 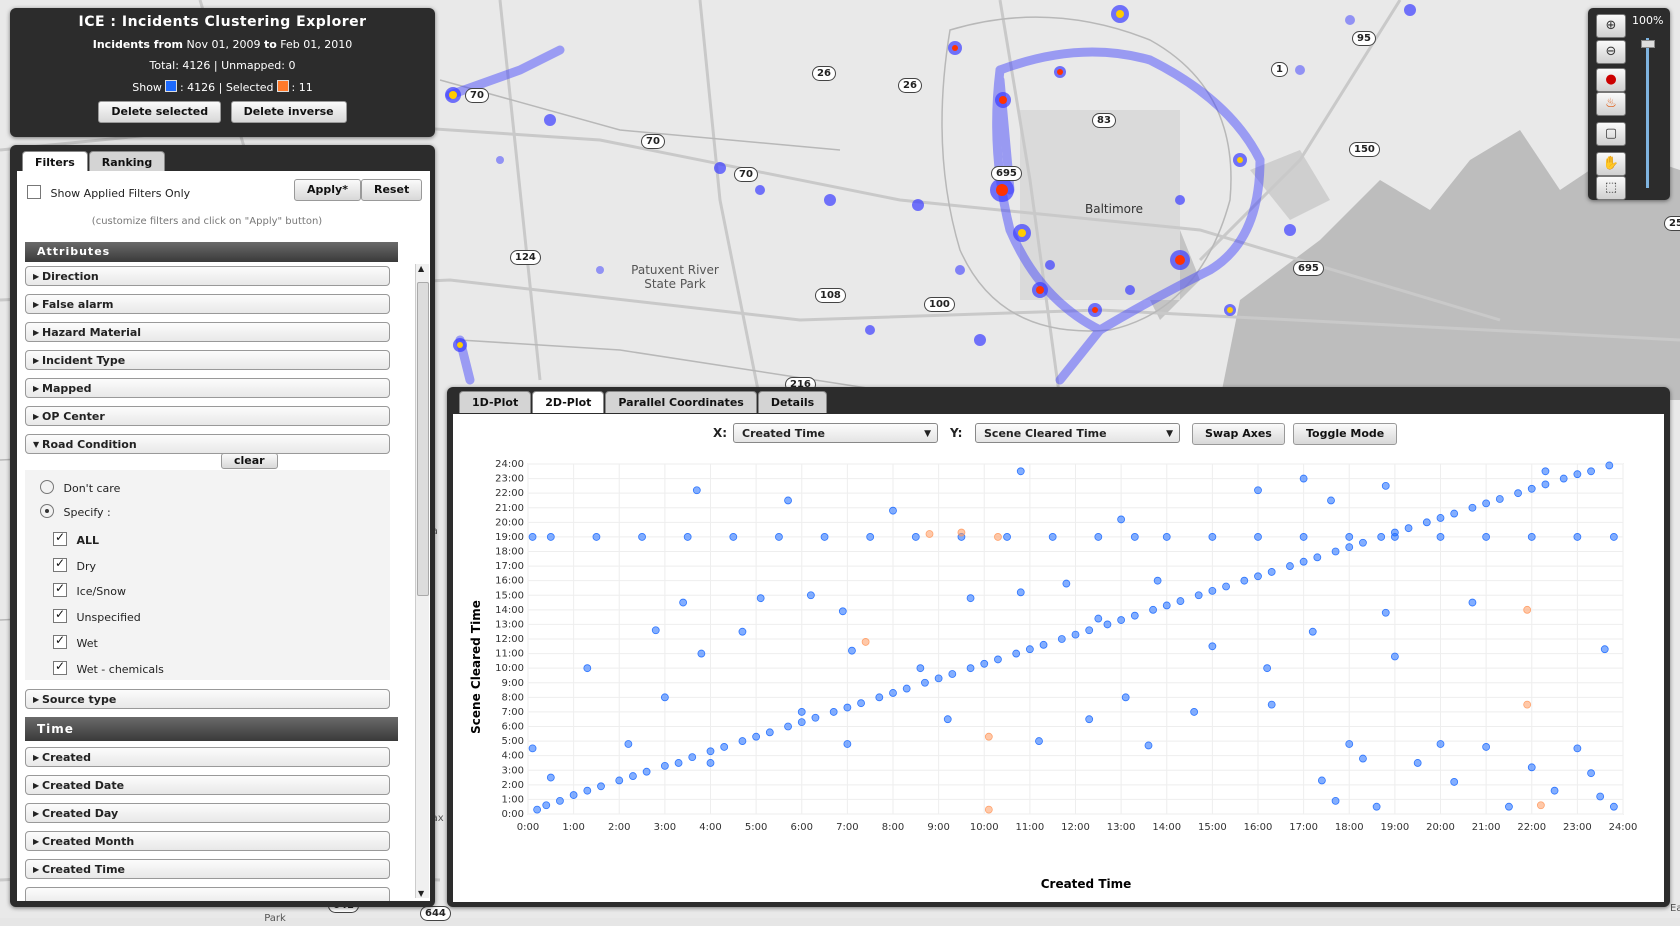 What do you see at coordinates (1675, 908) in the screenshot?
I see `map-label-ea: Ea` at bounding box center [1675, 908].